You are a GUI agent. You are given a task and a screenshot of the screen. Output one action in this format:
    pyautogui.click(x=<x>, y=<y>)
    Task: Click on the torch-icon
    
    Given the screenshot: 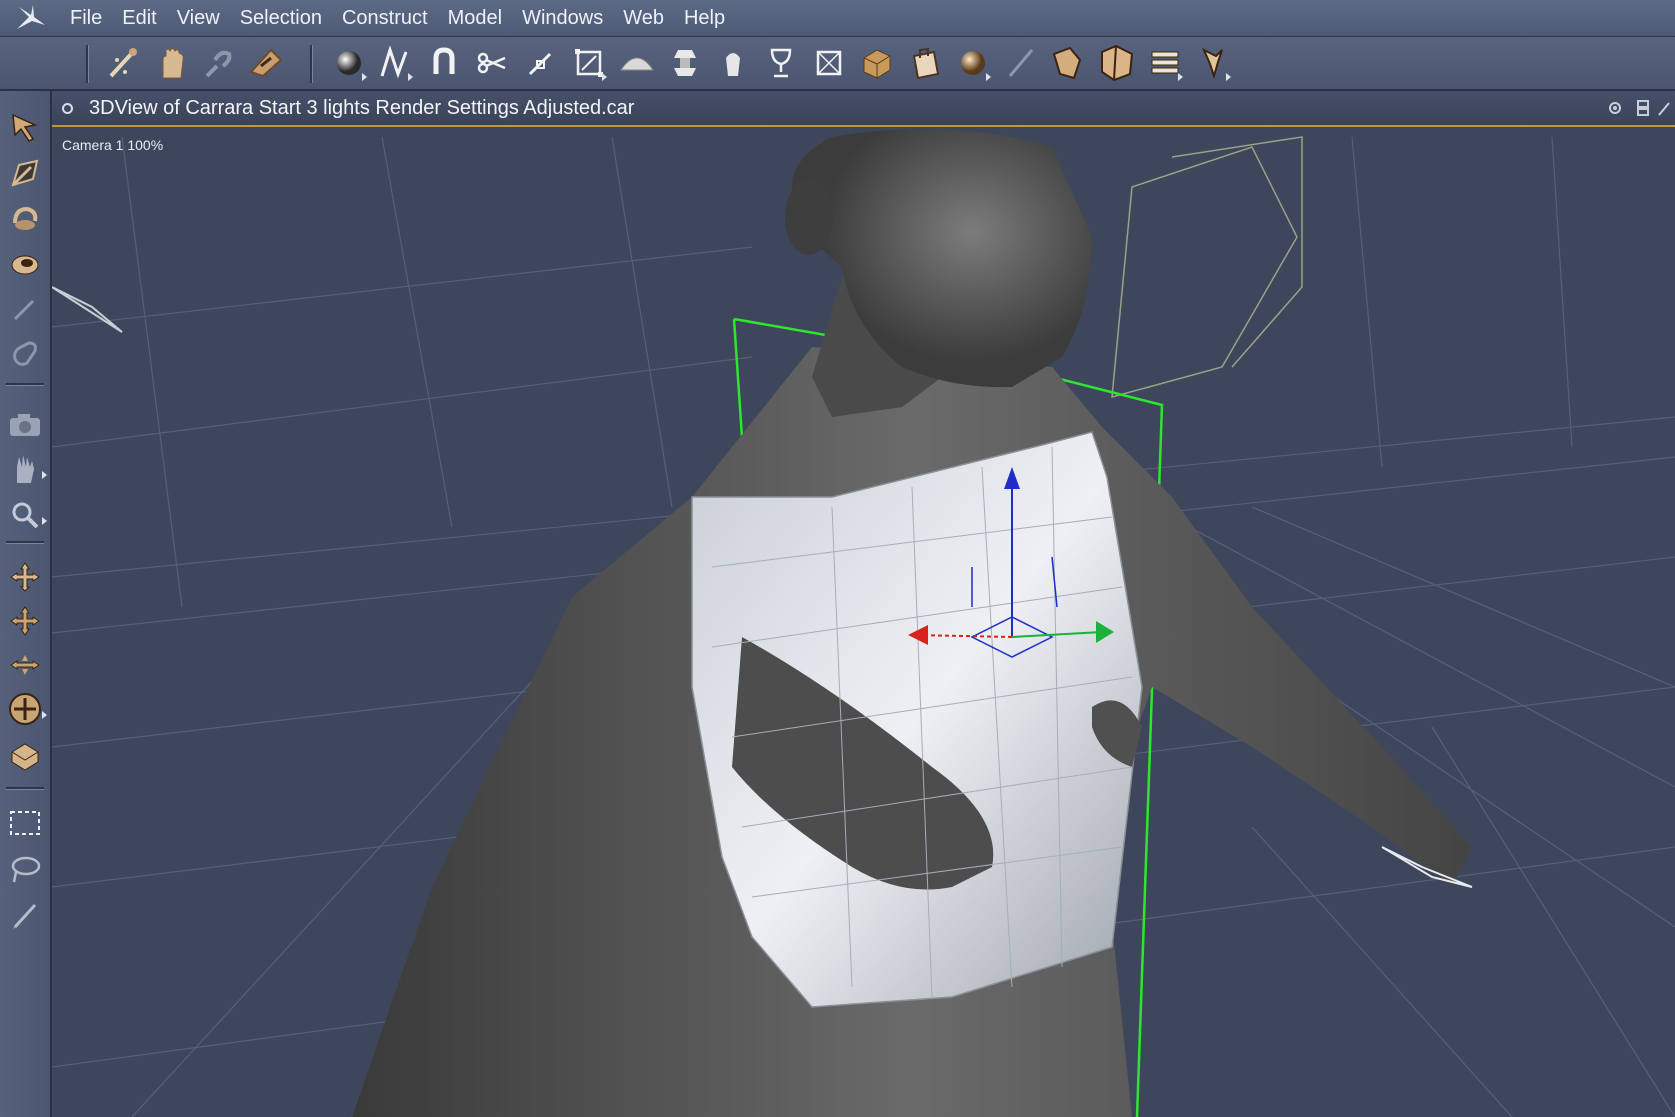 What is the action you would take?
    pyautogui.click(x=733, y=63)
    